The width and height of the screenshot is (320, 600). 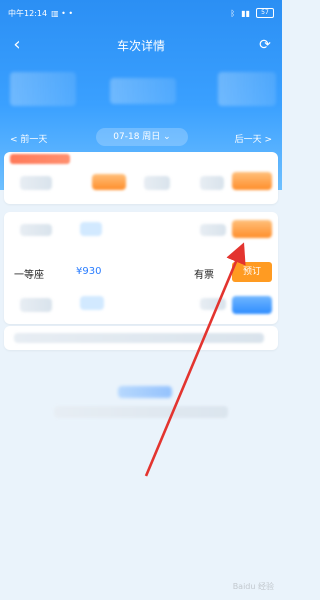 What do you see at coordinates (28, 138) in the screenshot?
I see `prev-day-button: < 前一天` at bounding box center [28, 138].